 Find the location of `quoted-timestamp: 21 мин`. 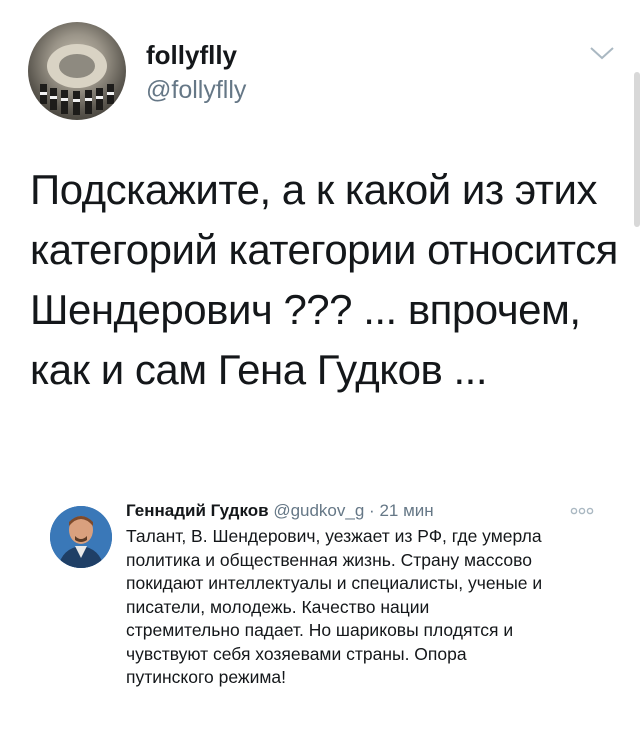

quoted-timestamp: 21 мин is located at coordinates (406, 510).